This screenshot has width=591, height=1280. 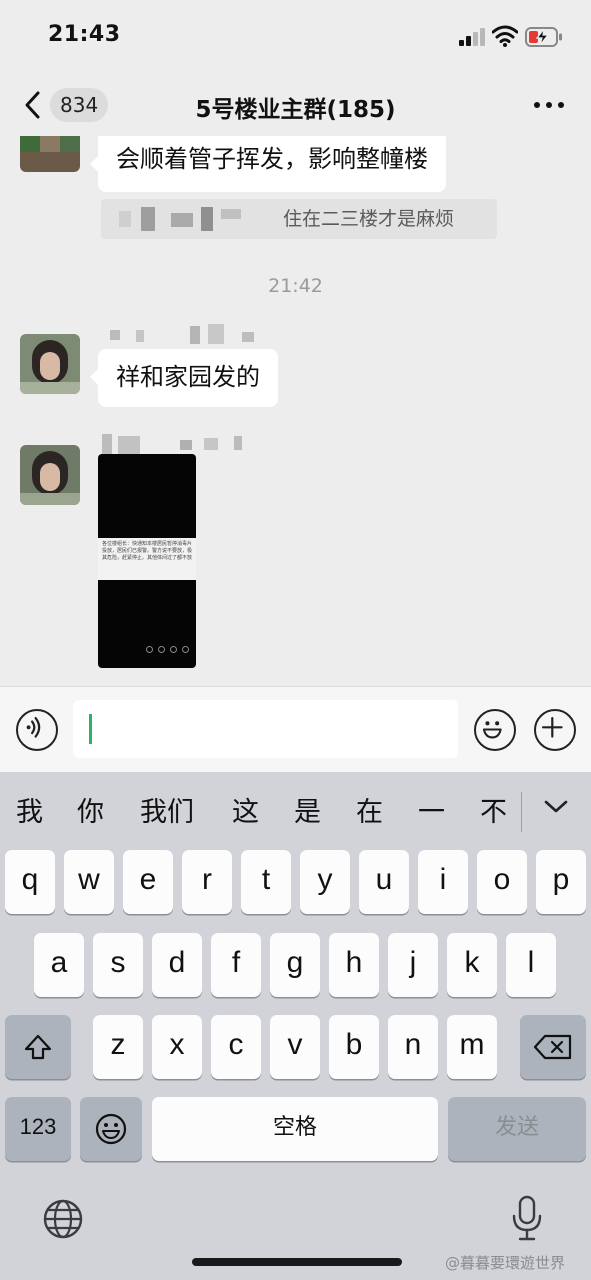 I want to click on candidate-word: 在, so click(x=369, y=809).